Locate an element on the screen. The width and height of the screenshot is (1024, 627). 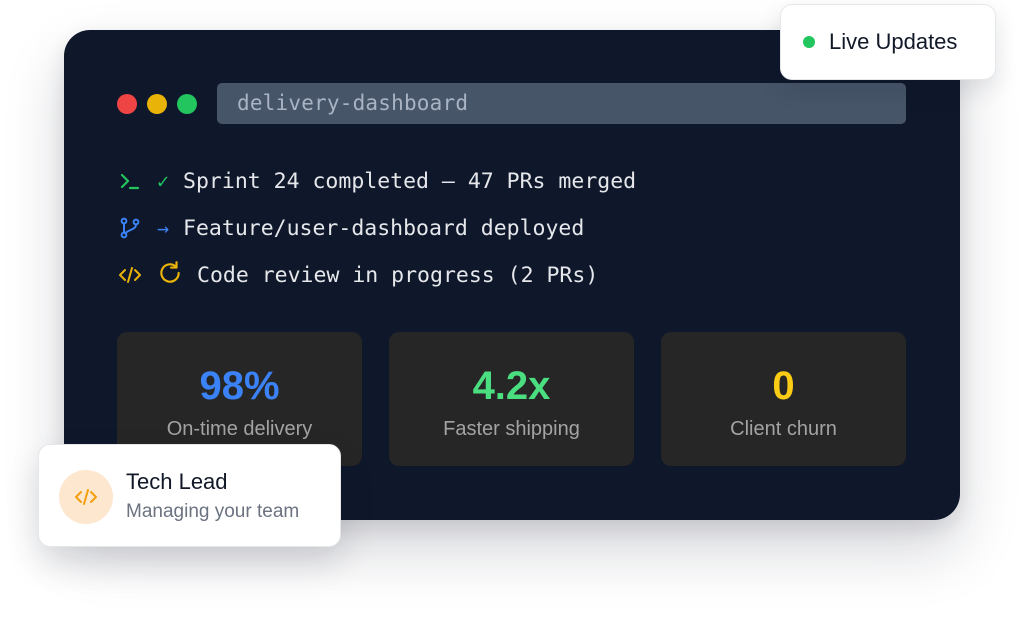
stat-card-shipping: 4.2x Faster shipping is located at coordinates (511, 399).